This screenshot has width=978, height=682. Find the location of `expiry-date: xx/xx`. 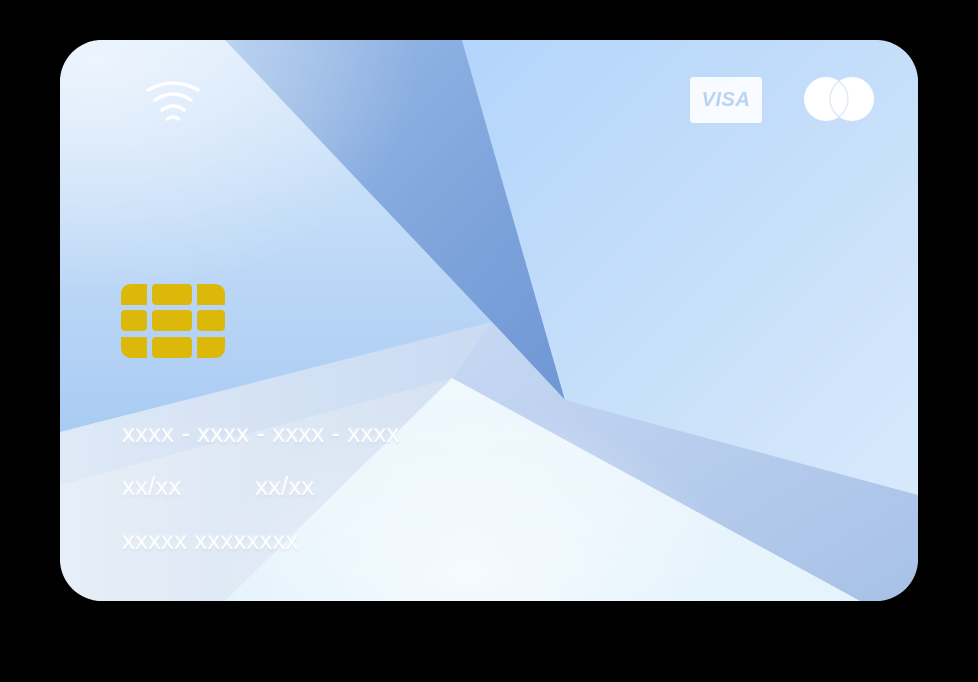

expiry-date: xx/xx is located at coordinates (285, 486).